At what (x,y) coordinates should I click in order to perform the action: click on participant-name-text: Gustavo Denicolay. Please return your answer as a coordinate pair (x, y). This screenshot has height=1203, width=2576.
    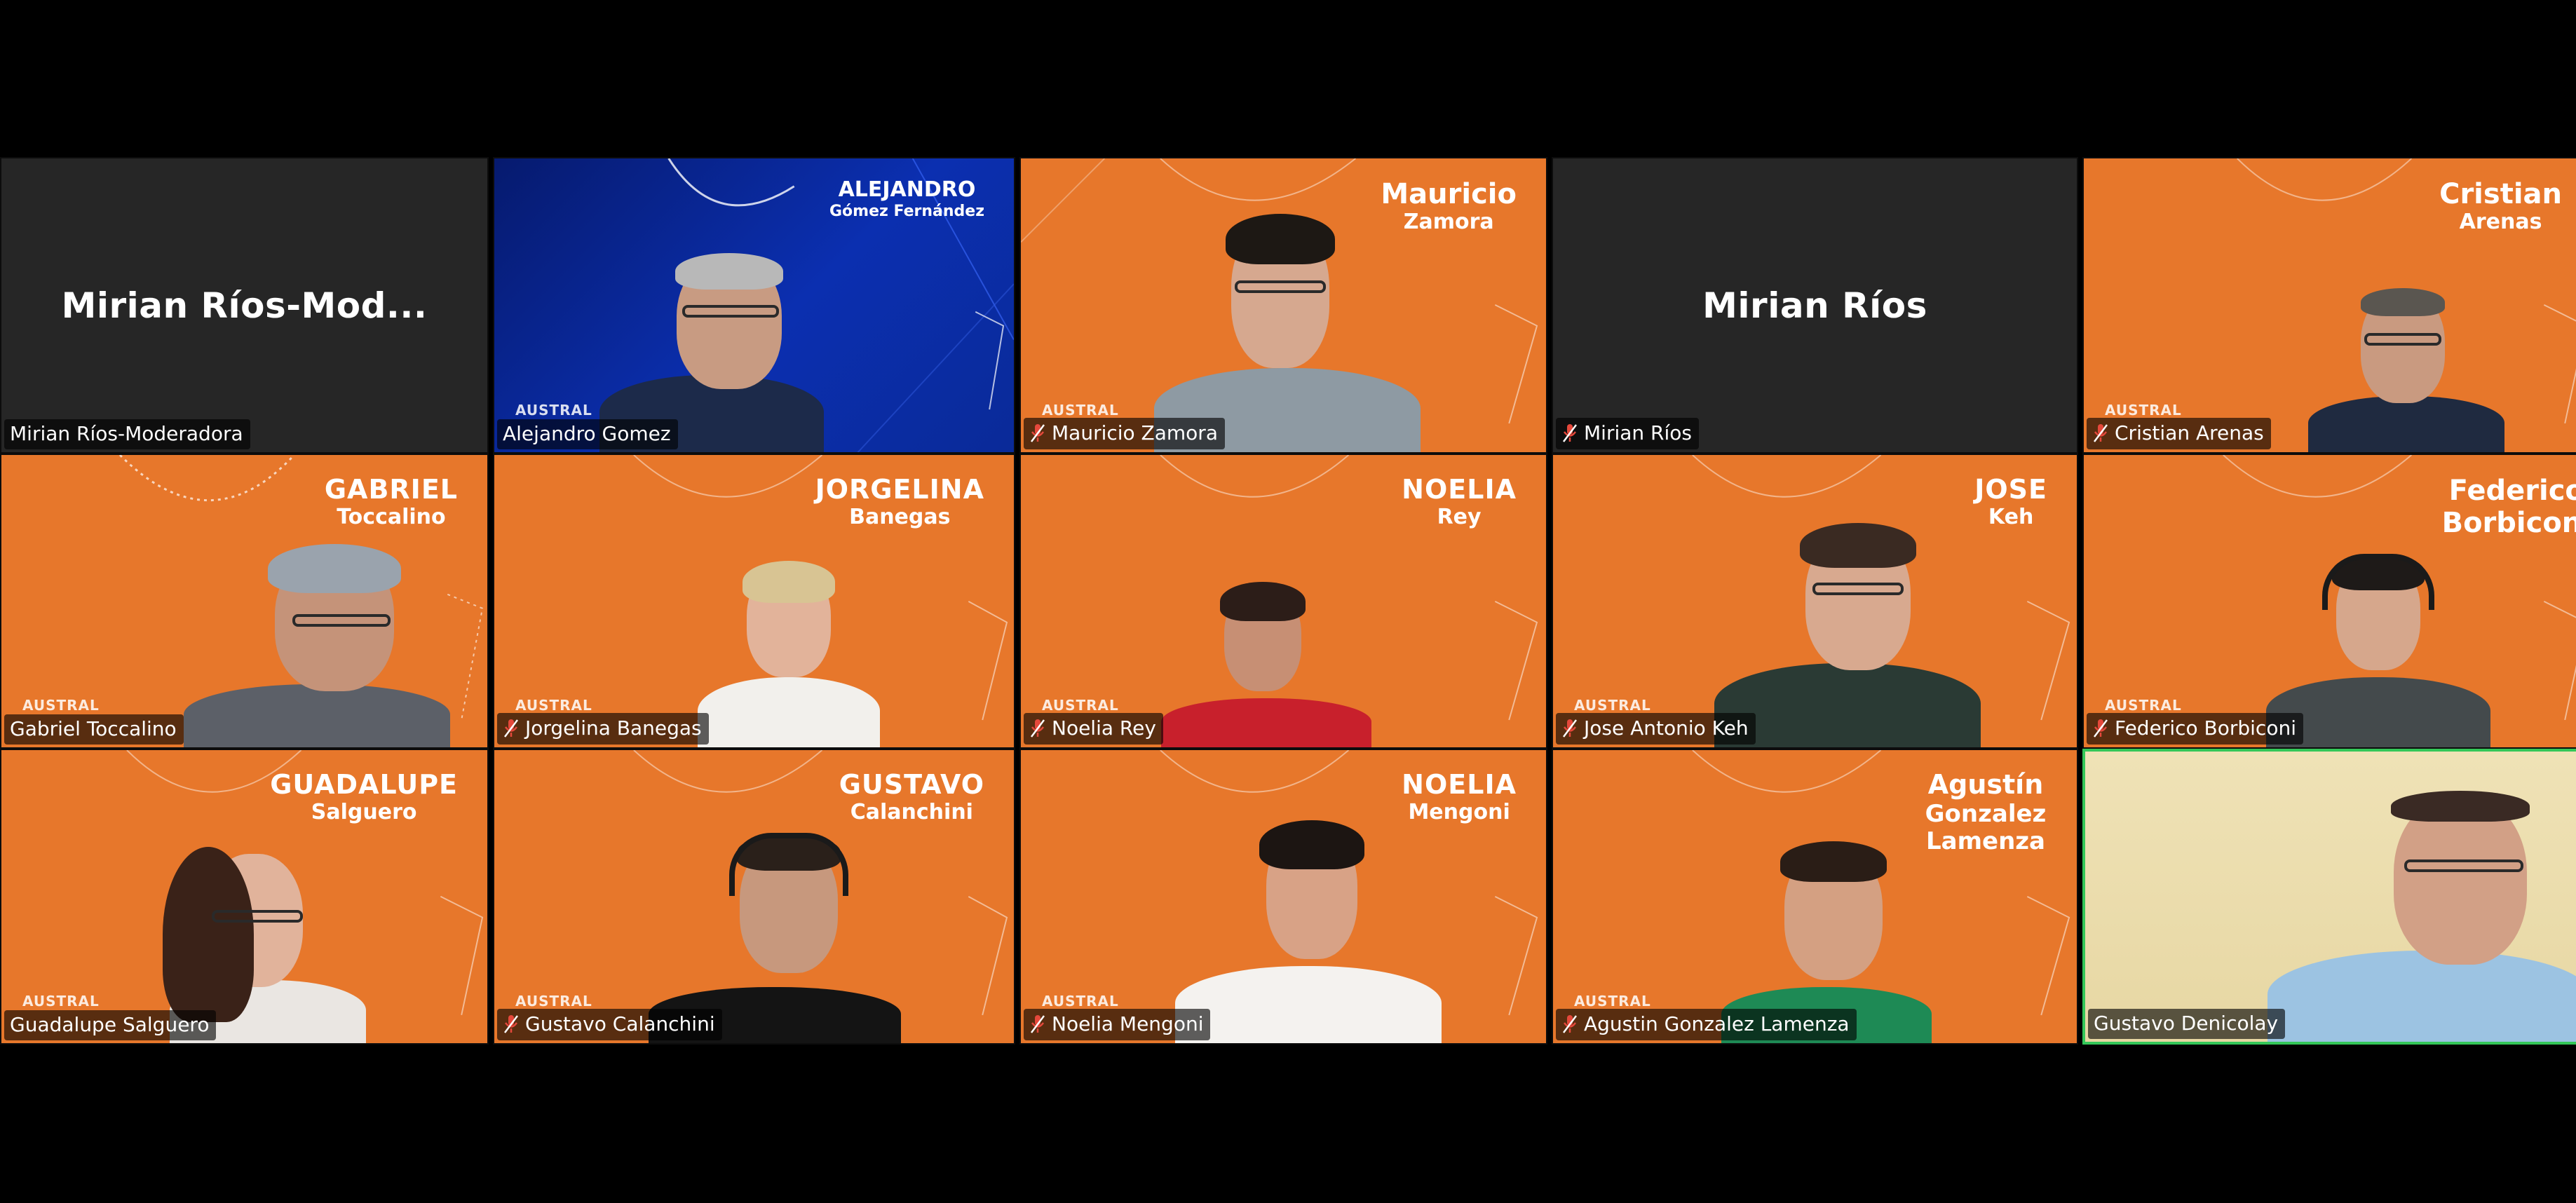
    Looking at the image, I should click on (2186, 1023).